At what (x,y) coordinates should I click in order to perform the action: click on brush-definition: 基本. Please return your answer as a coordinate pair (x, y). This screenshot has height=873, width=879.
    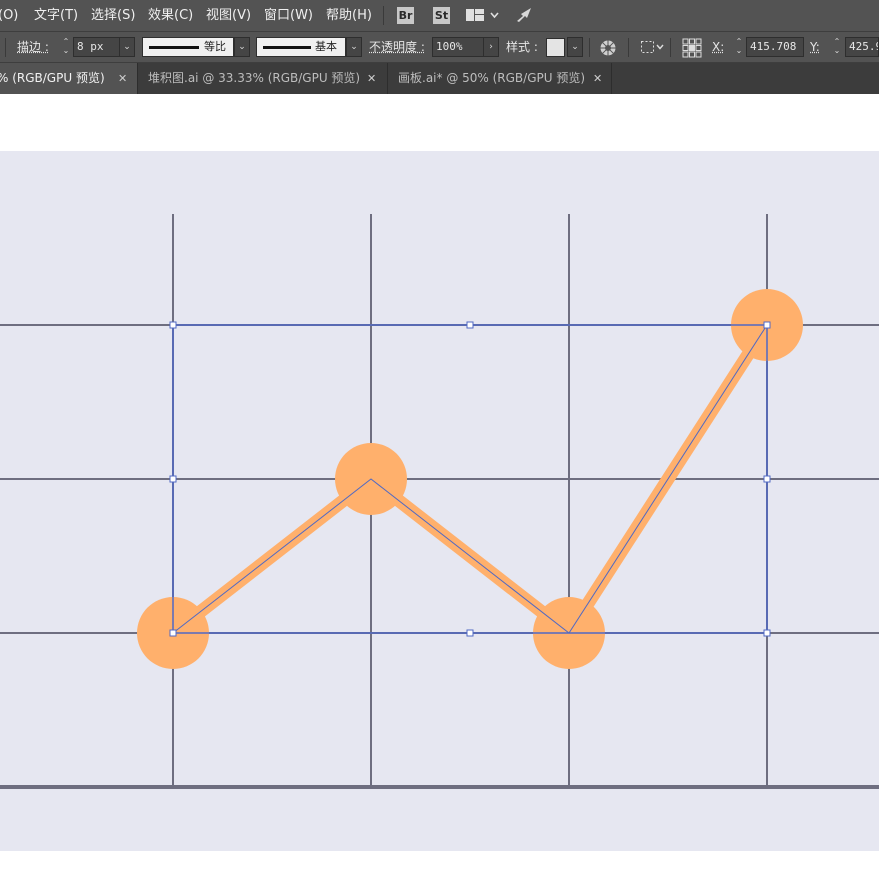
    Looking at the image, I should click on (301, 47).